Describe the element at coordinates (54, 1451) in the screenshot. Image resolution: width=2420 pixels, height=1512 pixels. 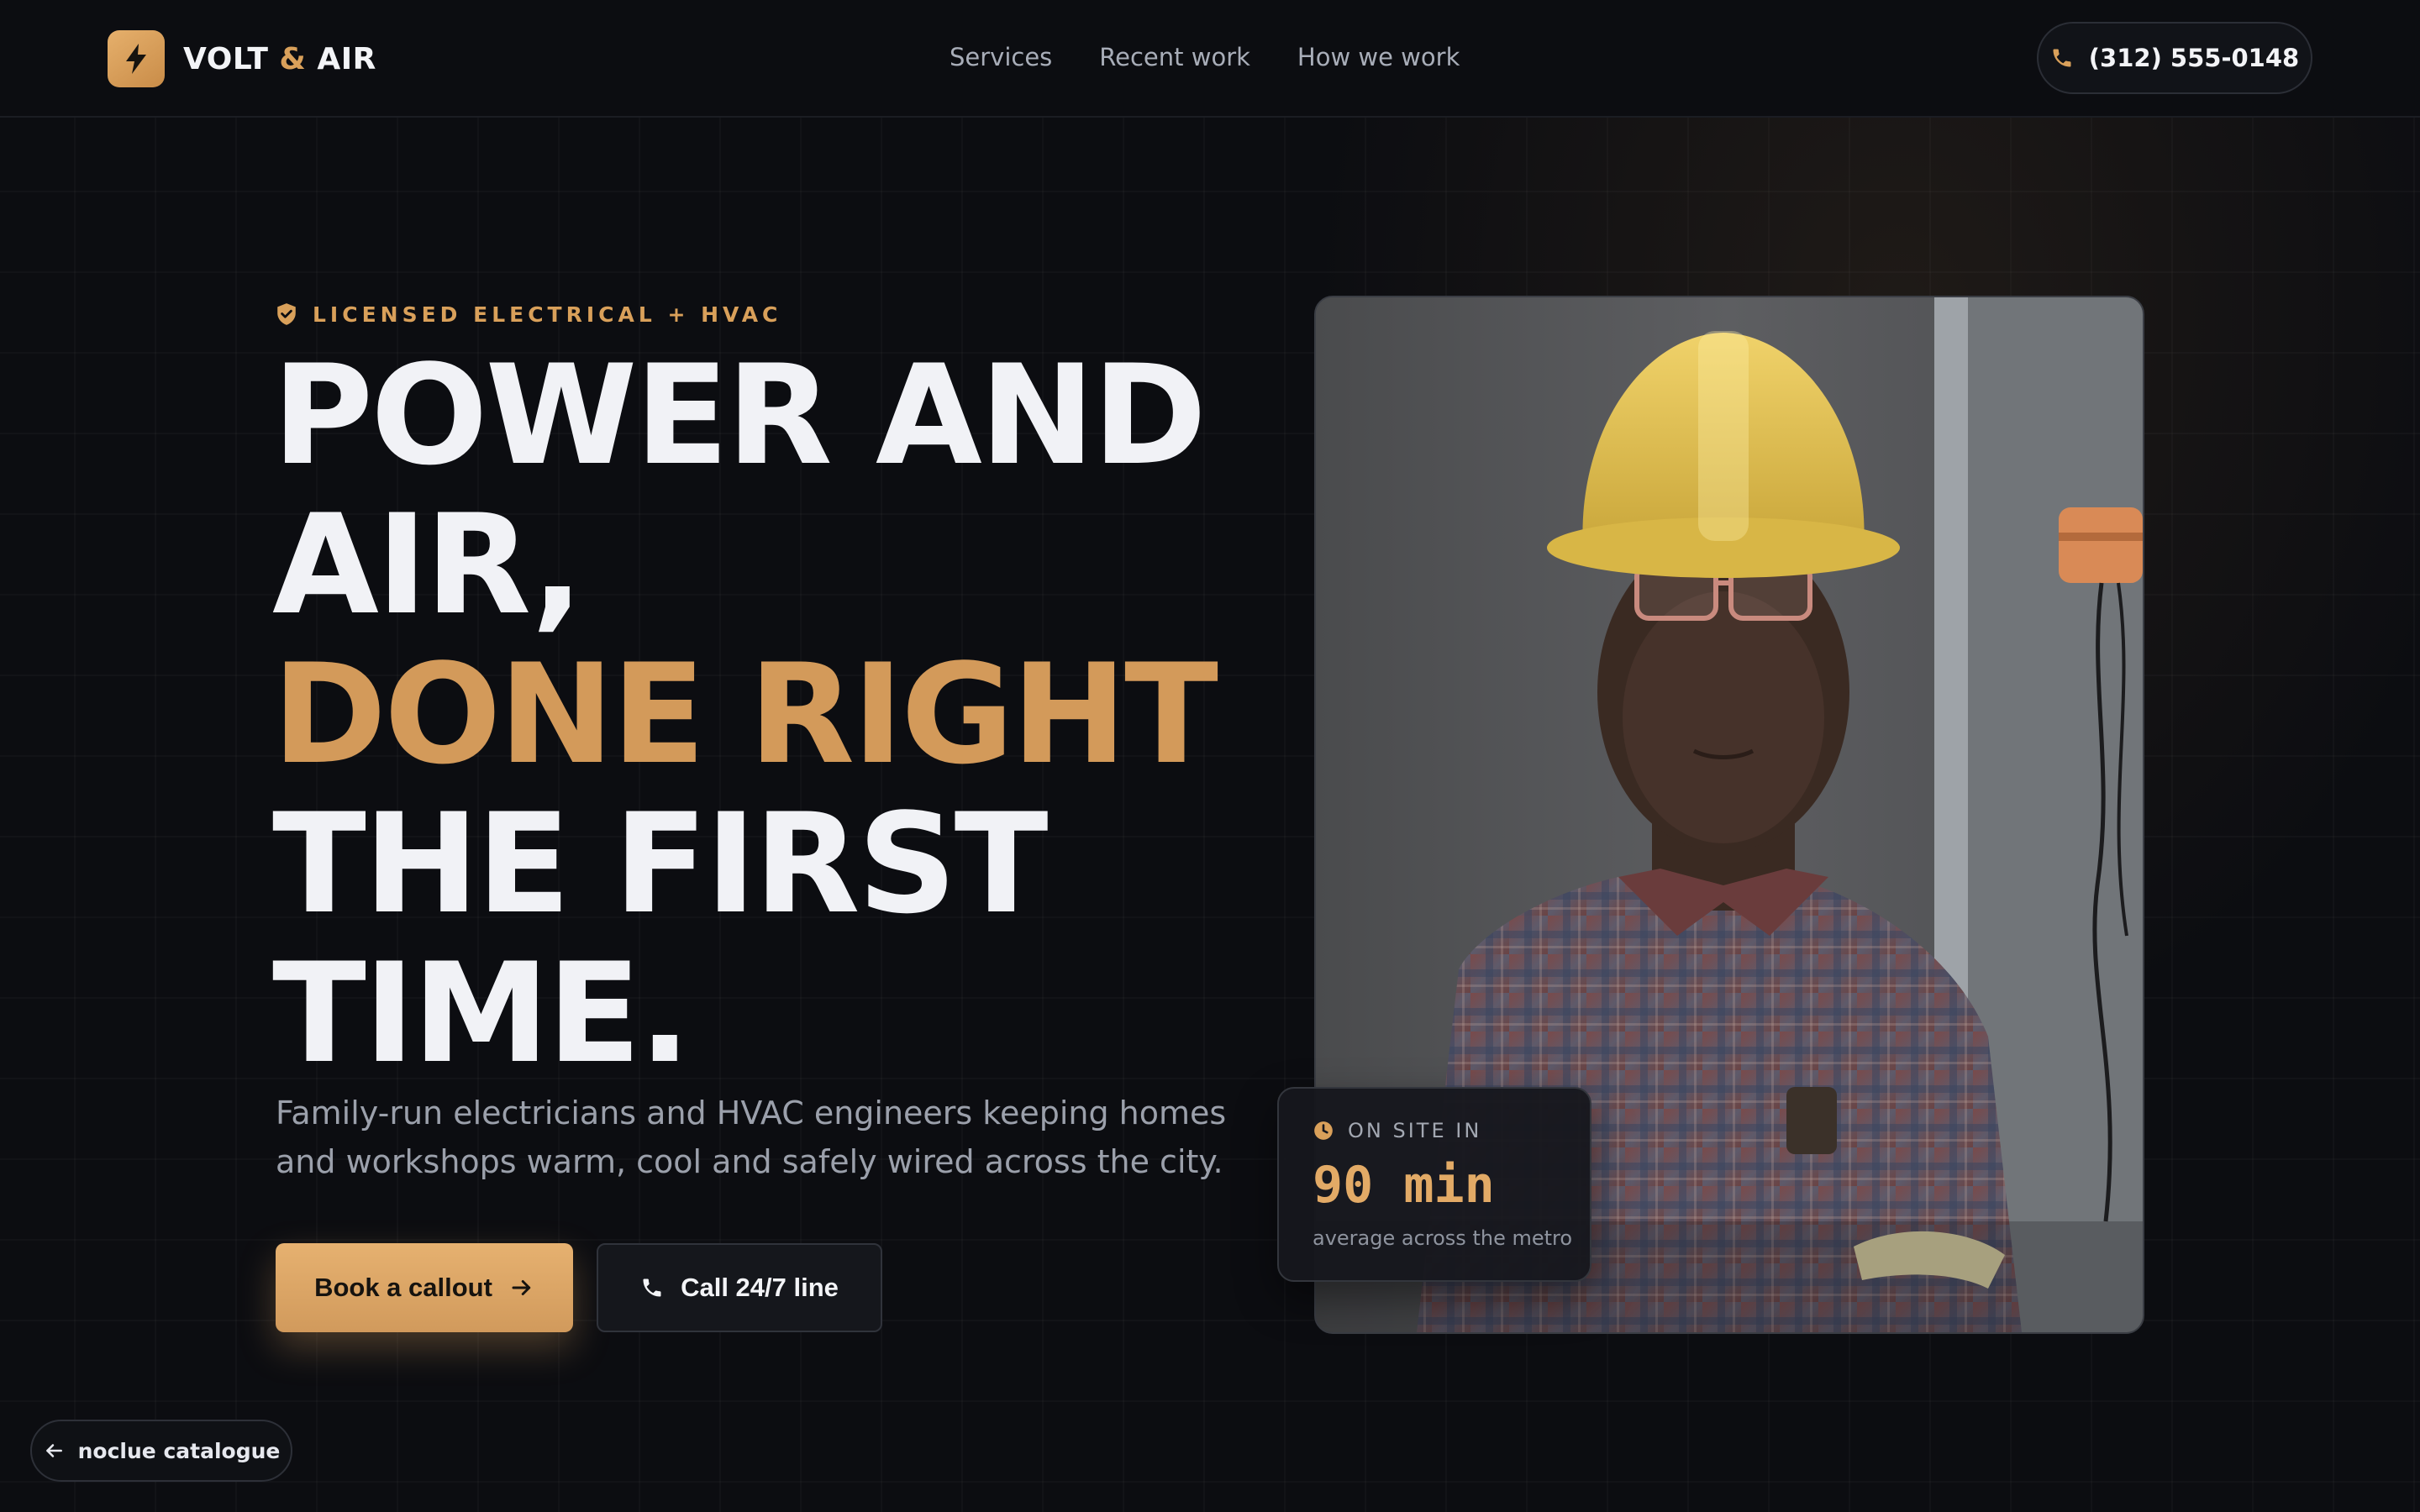
I see `arrow-left-icon` at that location.